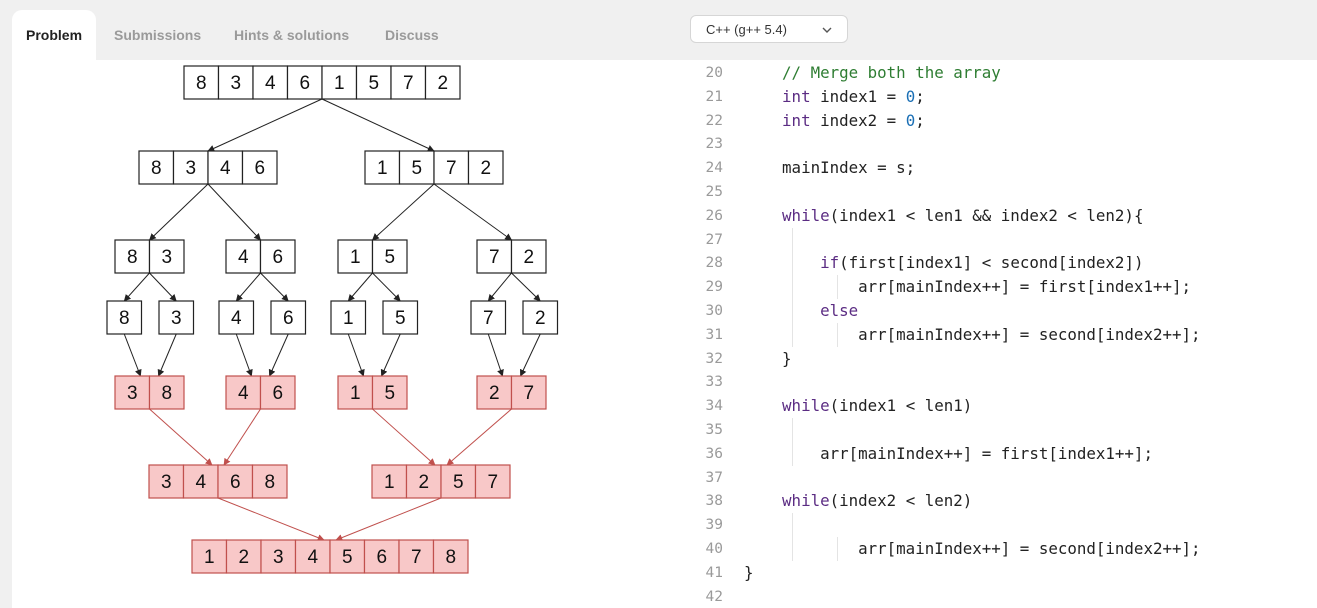 The height and width of the screenshot is (608, 1317). I want to click on merge-arrow, so click(242, 437).